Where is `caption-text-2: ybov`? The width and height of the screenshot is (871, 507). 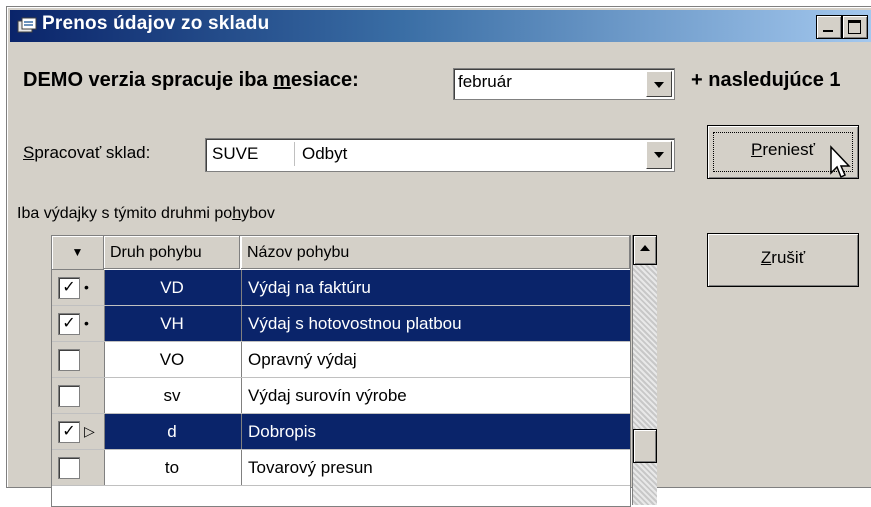
caption-text-2: ybov is located at coordinates (258, 213).